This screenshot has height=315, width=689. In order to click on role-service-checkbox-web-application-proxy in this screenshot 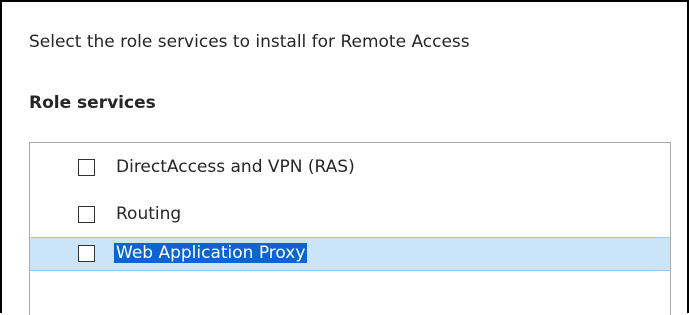, I will do `click(86, 253)`.